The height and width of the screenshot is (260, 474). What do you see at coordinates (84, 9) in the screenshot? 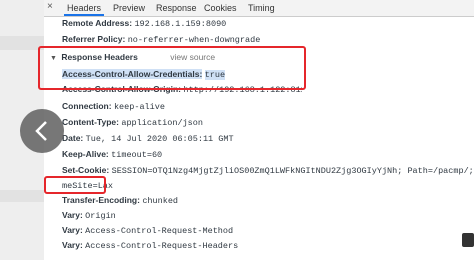
I see `tab-headers: Headers` at bounding box center [84, 9].